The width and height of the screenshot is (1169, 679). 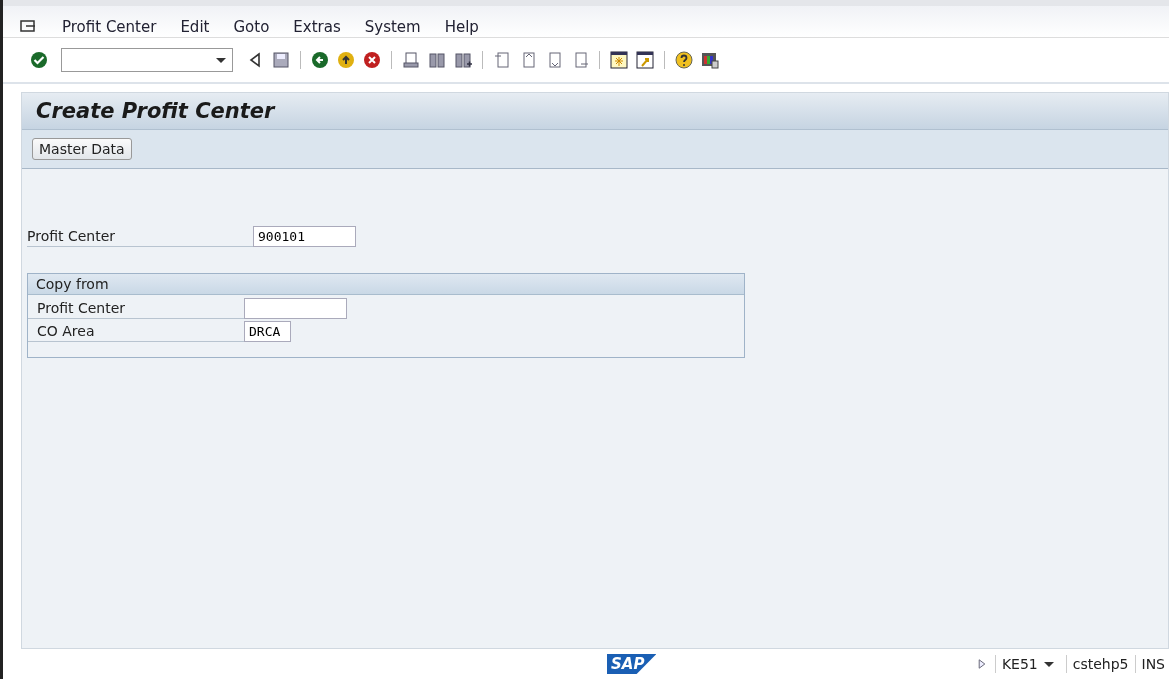 What do you see at coordinates (109, 26) in the screenshot?
I see `menu-item: Profit Center` at bounding box center [109, 26].